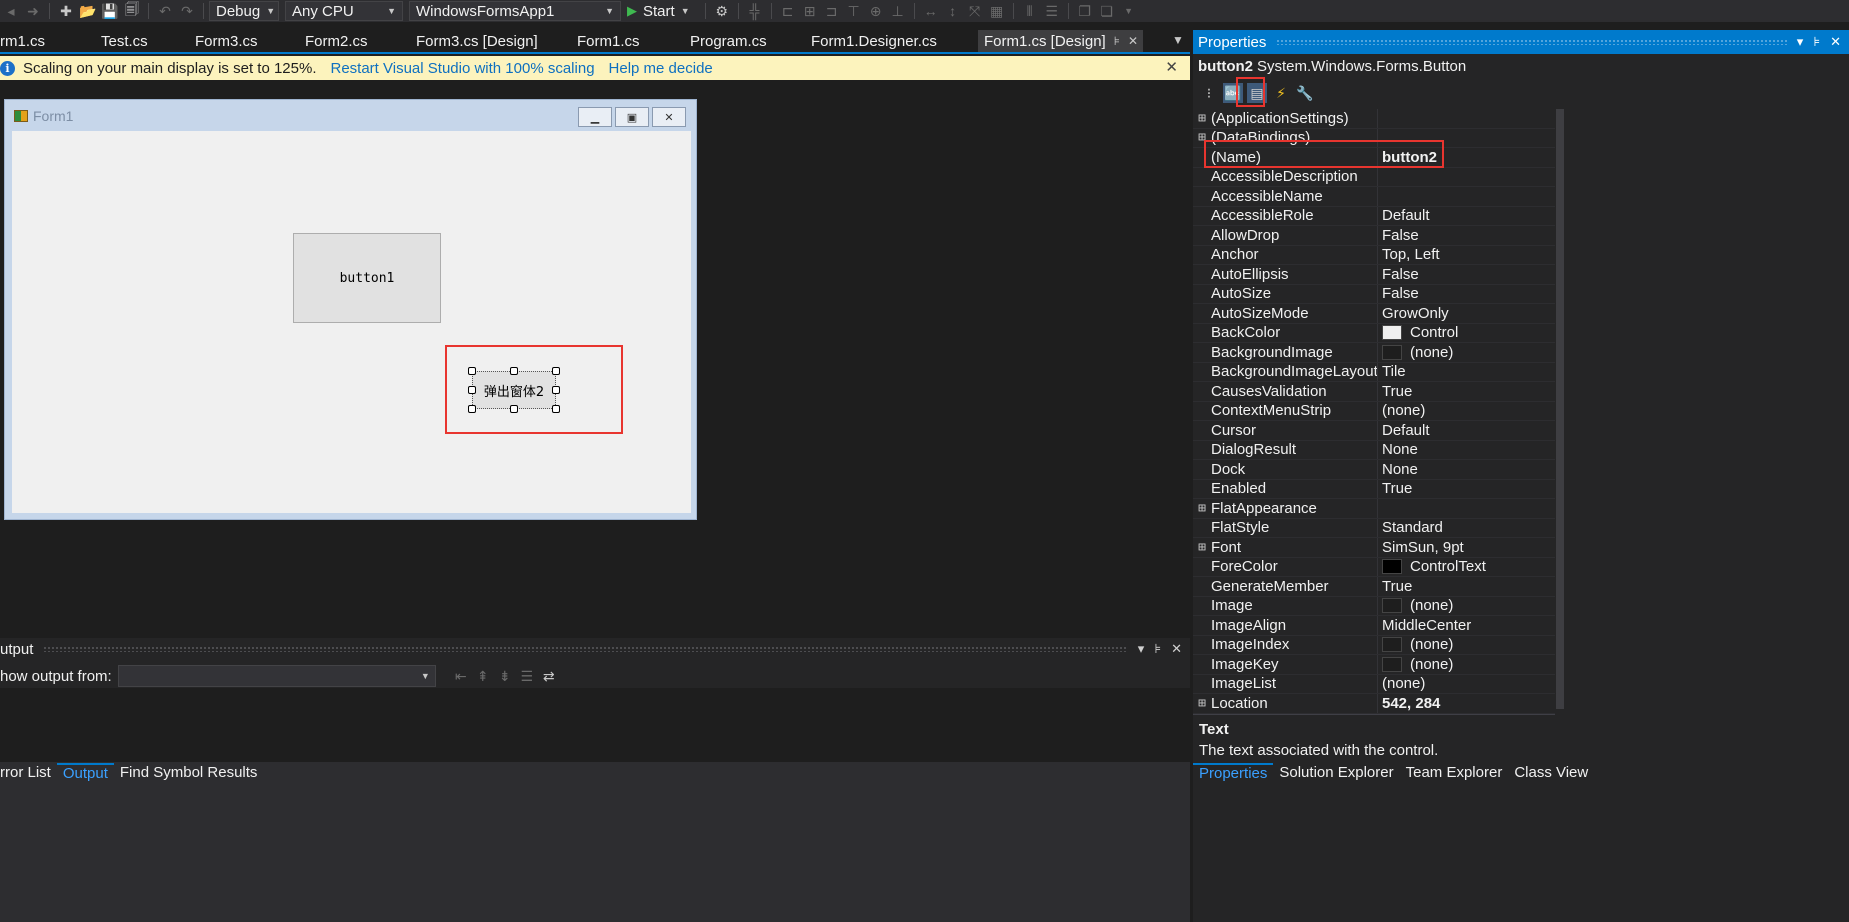  What do you see at coordinates (494, 41) in the screenshot?
I see `tab-form3-design: Form3.cs [Design]` at bounding box center [494, 41].